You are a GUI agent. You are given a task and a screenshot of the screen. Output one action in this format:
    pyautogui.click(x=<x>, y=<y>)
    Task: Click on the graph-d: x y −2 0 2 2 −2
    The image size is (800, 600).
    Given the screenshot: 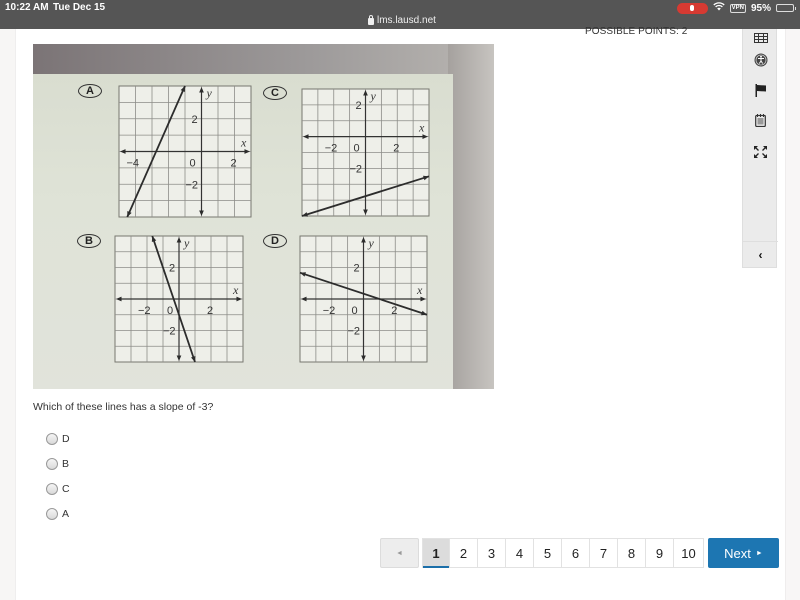 What is the action you would take?
    pyautogui.click(x=363, y=299)
    